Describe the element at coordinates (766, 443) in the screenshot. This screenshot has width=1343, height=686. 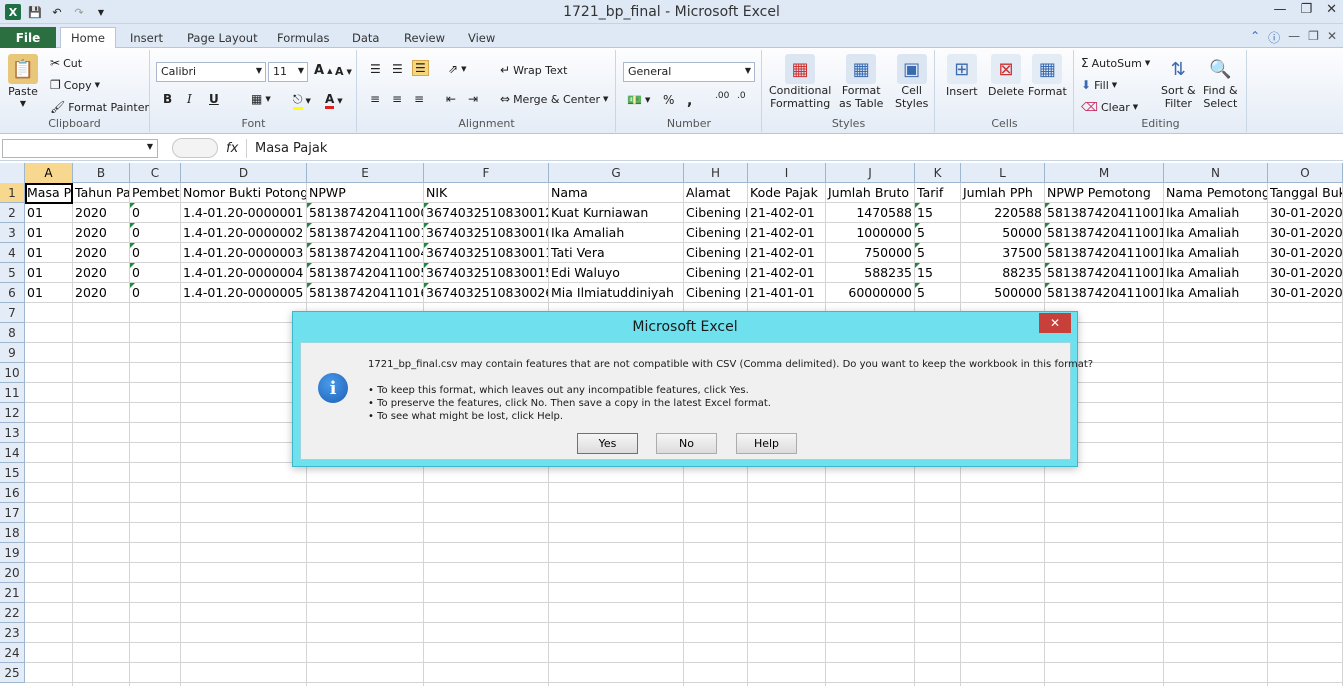
I see `help-button: Help` at that location.